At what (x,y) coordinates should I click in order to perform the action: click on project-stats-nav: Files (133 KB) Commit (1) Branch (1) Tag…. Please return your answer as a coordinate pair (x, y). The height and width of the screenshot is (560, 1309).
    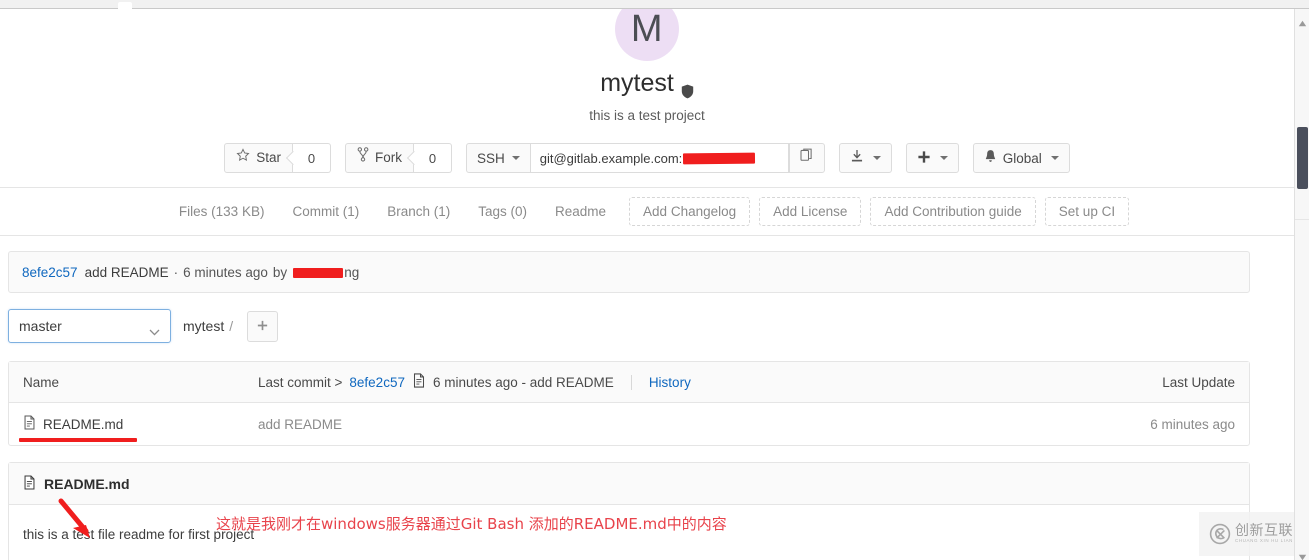
    Looking at the image, I should click on (647, 212).